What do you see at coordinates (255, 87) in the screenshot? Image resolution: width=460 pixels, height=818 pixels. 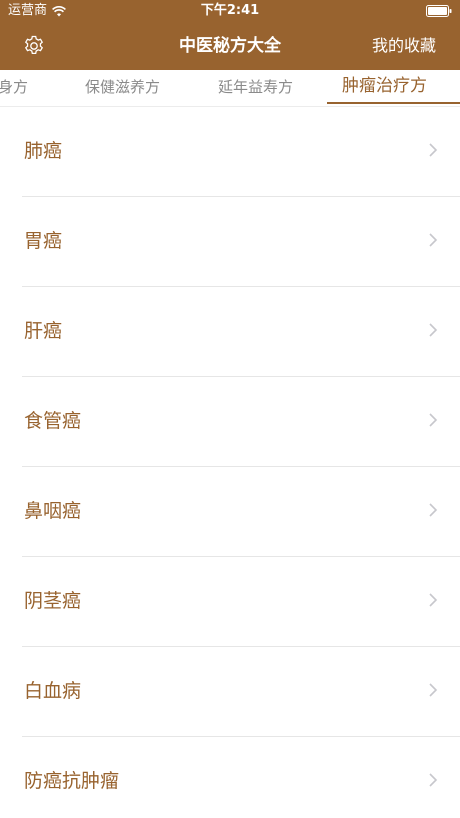 I see `tab-longevity: 延年益寿方` at bounding box center [255, 87].